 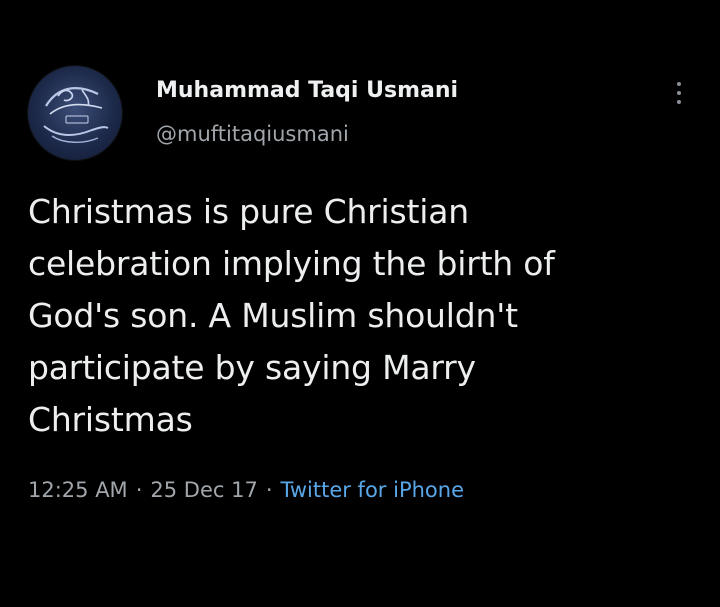 What do you see at coordinates (248, 211) in the screenshot?
I see `tweet-text-line: Christmas is pure Christian` at bounding box center [248, 211].